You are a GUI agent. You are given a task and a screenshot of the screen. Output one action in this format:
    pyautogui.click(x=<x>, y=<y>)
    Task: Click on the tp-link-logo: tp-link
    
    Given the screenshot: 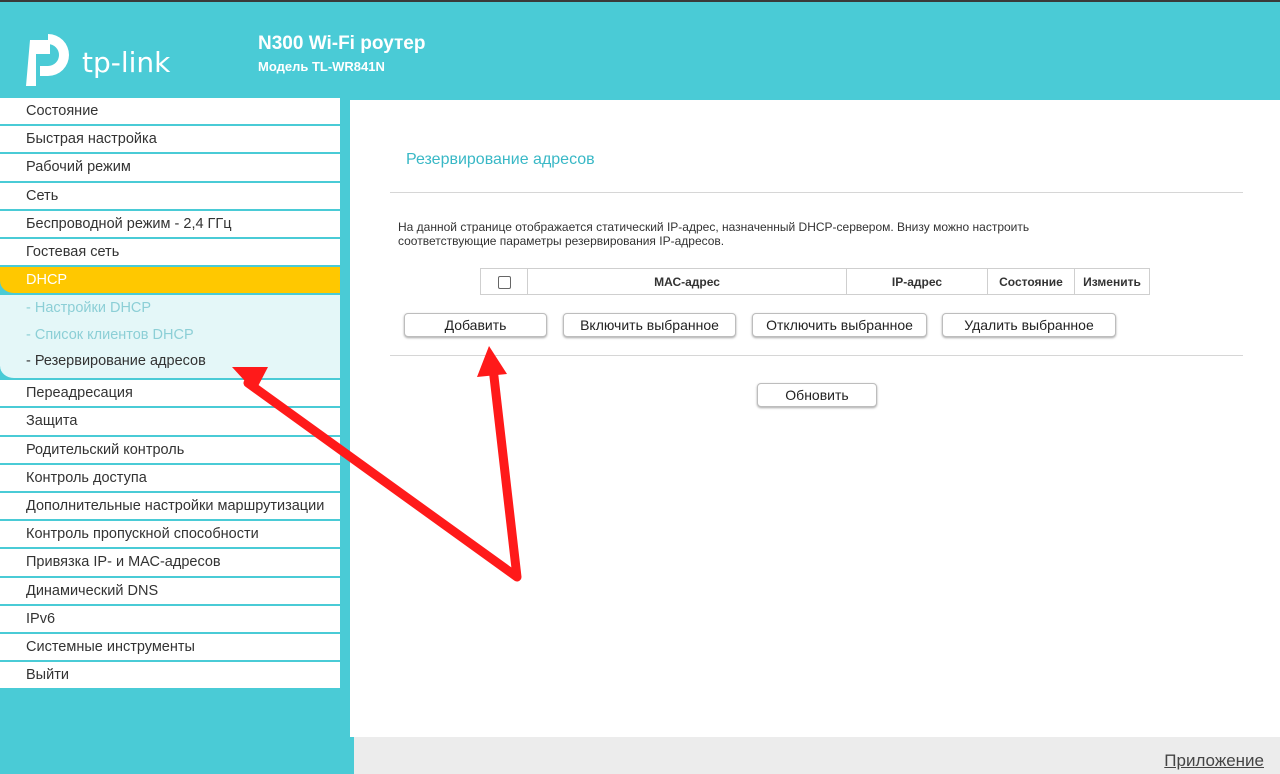 What is the action you would take?
    pyautogui.click(x=98, y=60)
    